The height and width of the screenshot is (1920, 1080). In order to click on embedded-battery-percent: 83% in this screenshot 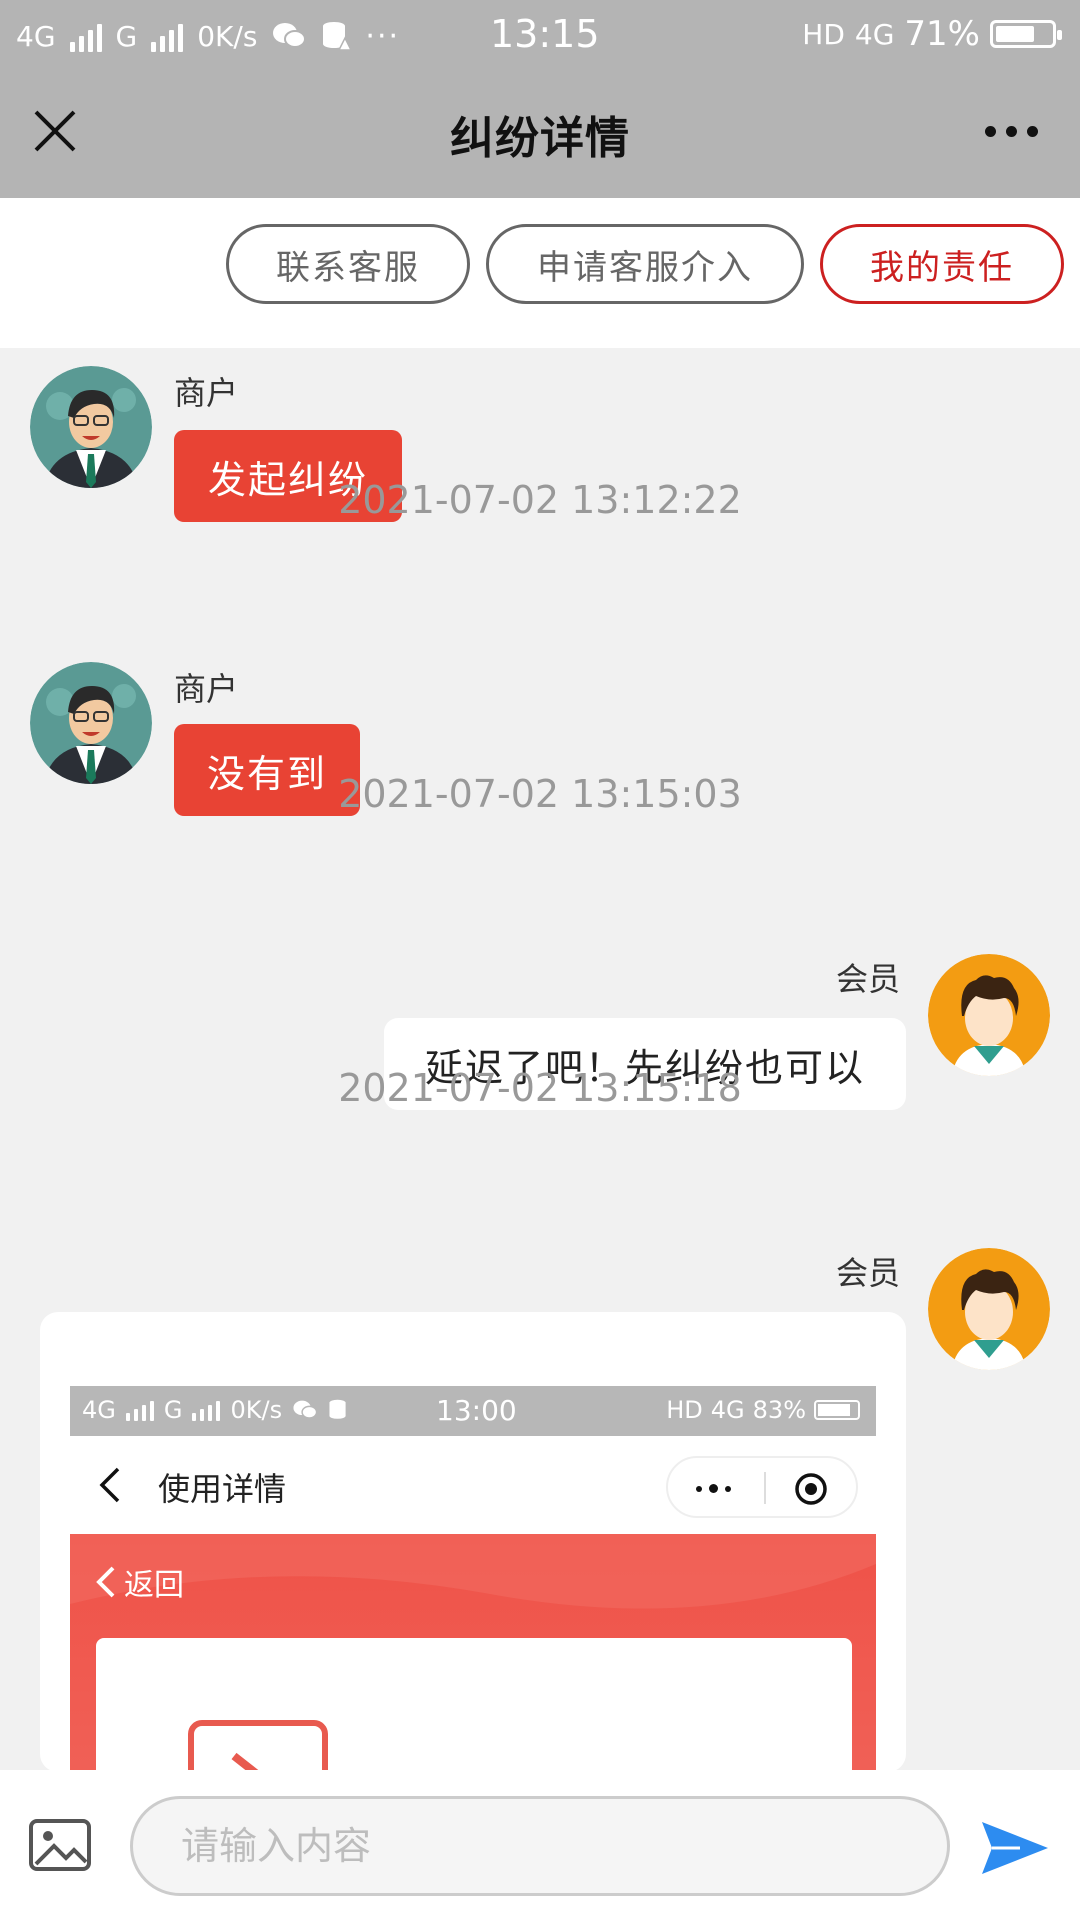, I will do `click(779, 1410)`.